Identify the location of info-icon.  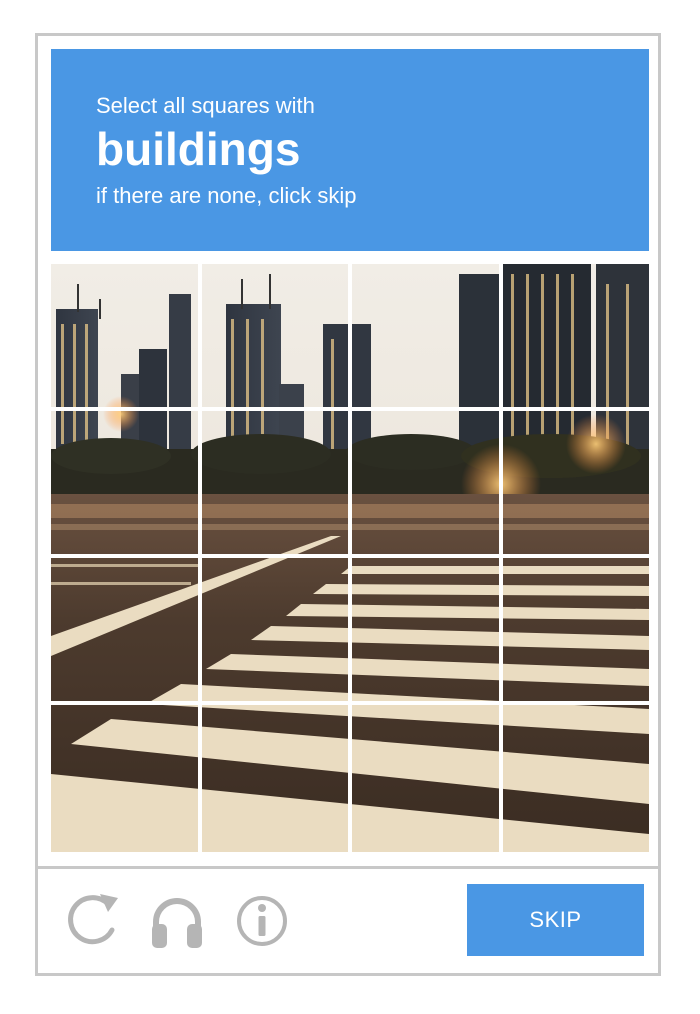
(262, 921).